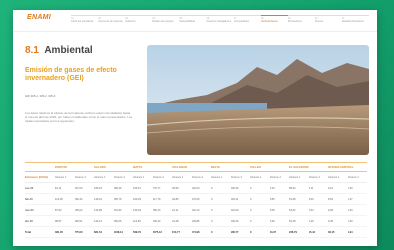  I want to click on nav-item-label: Medioambiente, so click(269, 21).